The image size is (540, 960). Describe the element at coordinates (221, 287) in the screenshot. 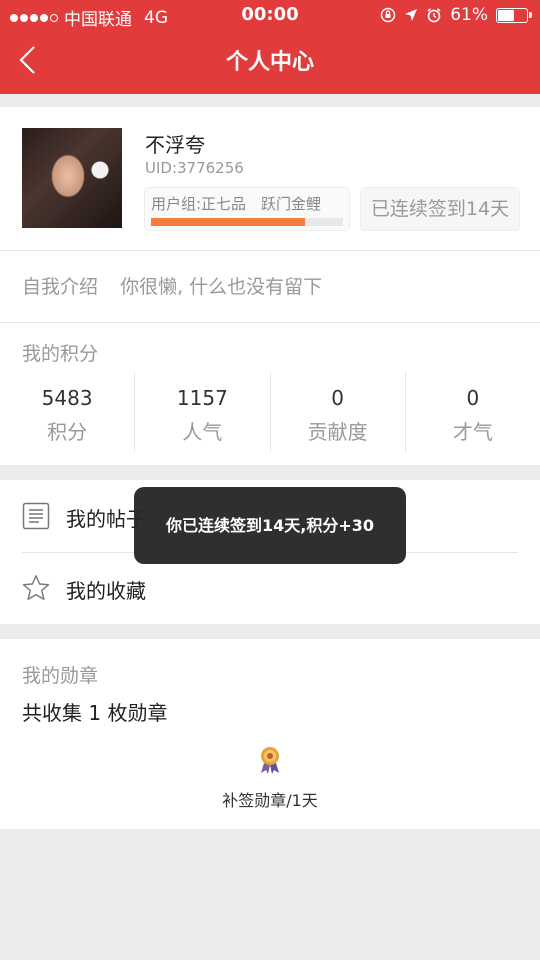

I see `self-intro-text: 你很懒, 什么也没有留下` at that location.